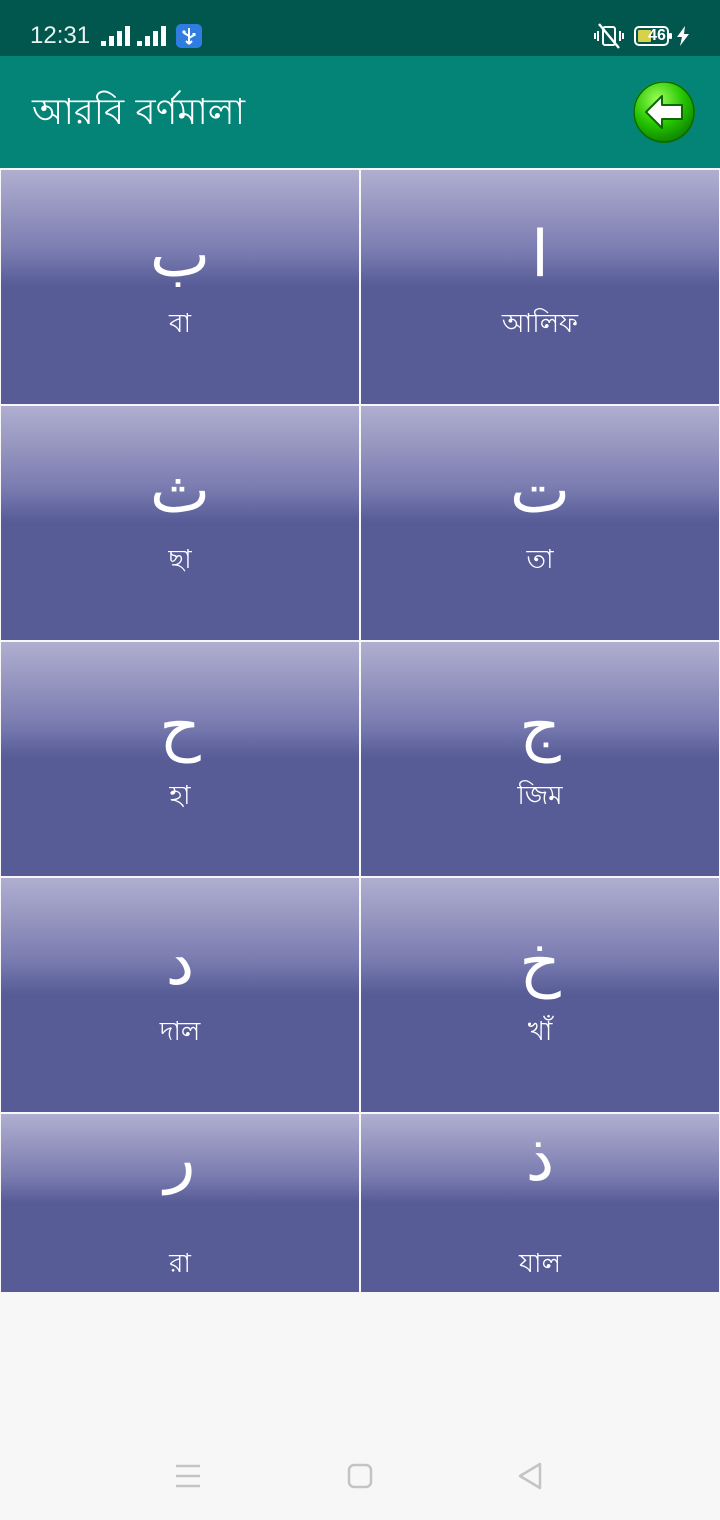 Image resolution: width=720 pixels, height=1520 pixels. I want to click on letter-tile: ح হা, so click(180, 759).